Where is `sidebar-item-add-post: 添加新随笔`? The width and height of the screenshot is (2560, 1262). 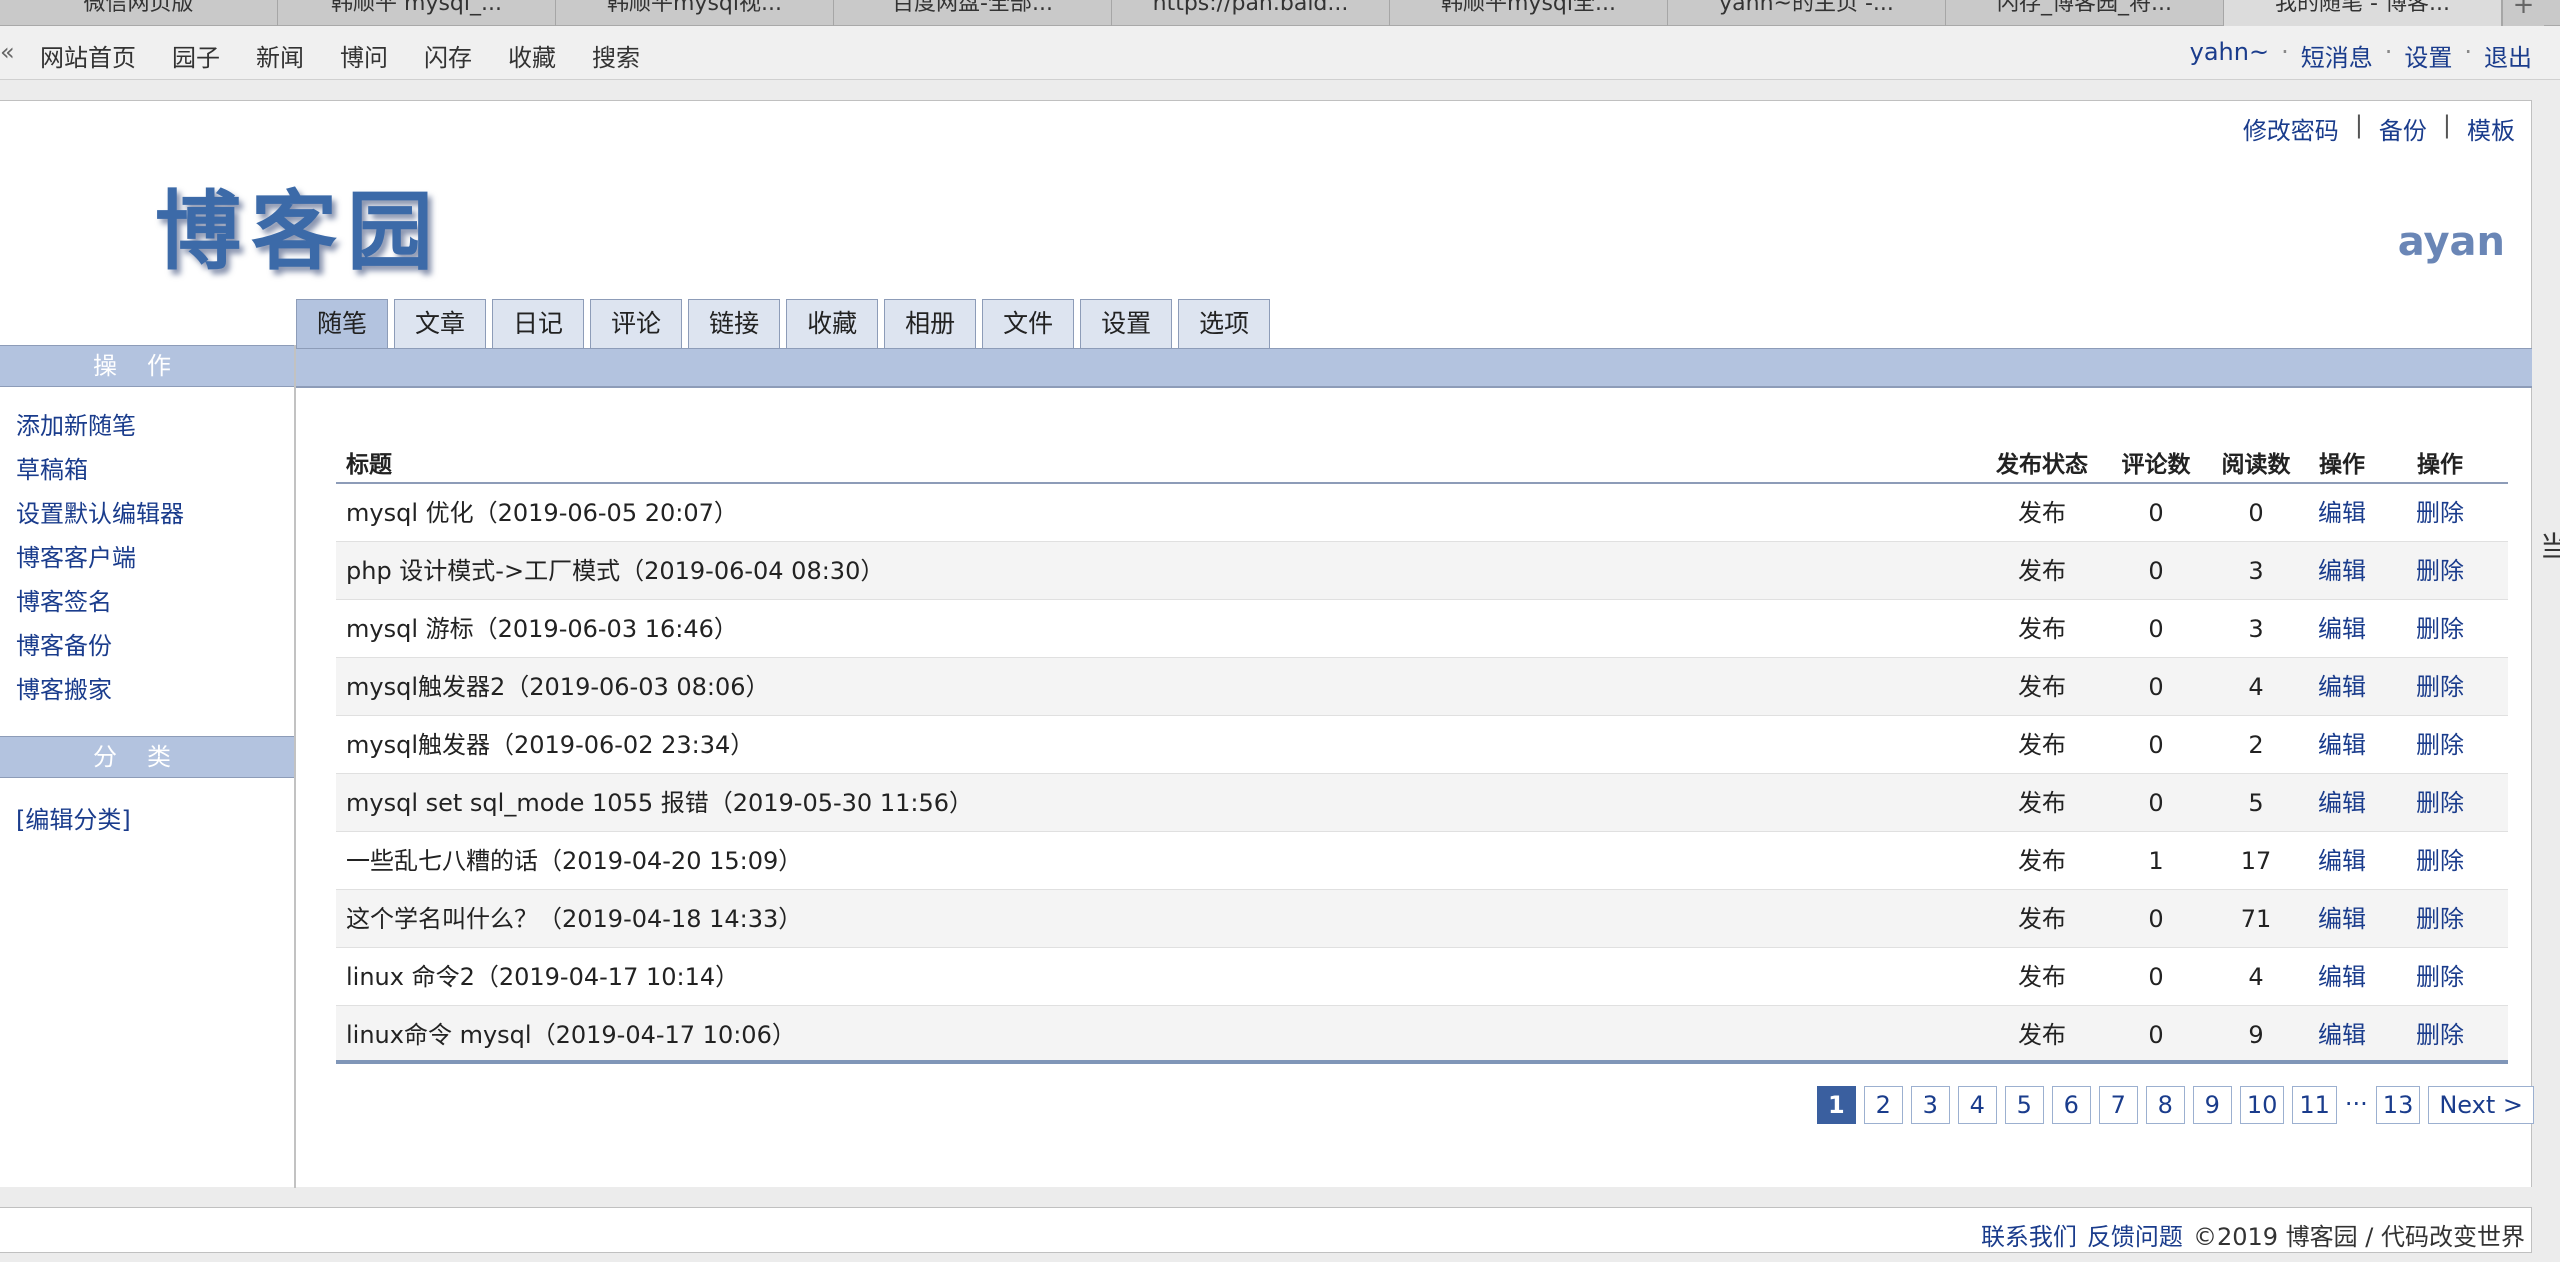 sidebar-item-add-post: 添加新随笔 is located at coordinates (155, 434).